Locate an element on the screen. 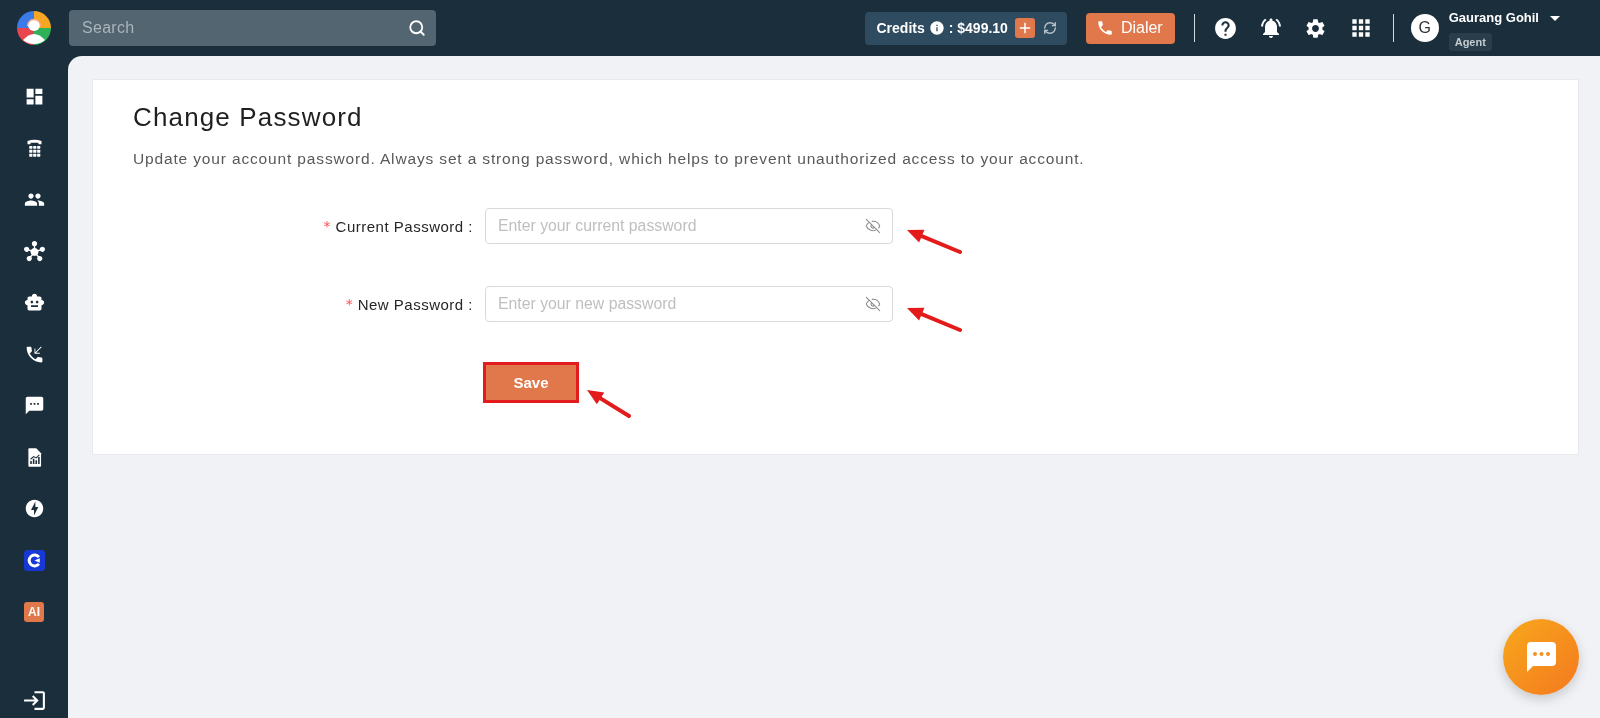 Image resolution: width=1600 pixels, height=718 pixels. chat-icon is located at coordinates (34, 406).